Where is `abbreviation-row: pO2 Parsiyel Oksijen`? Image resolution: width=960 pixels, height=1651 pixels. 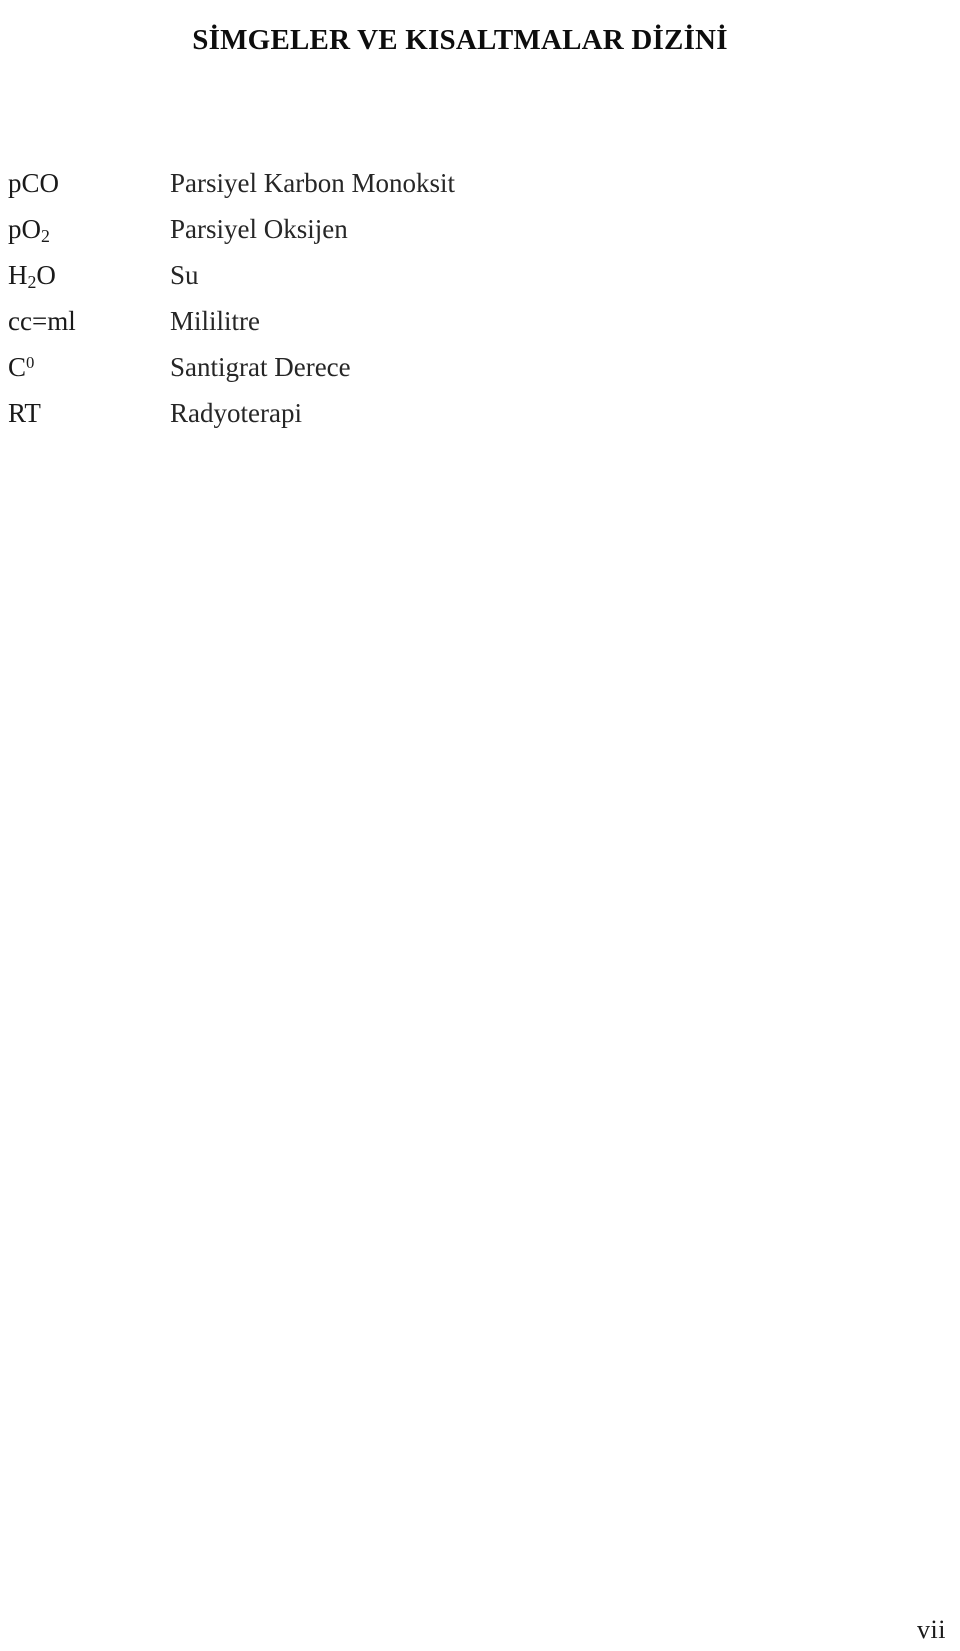 abbreviation-row: pO2 Parsiyel Oksijen is located at coordinates (458, 229).